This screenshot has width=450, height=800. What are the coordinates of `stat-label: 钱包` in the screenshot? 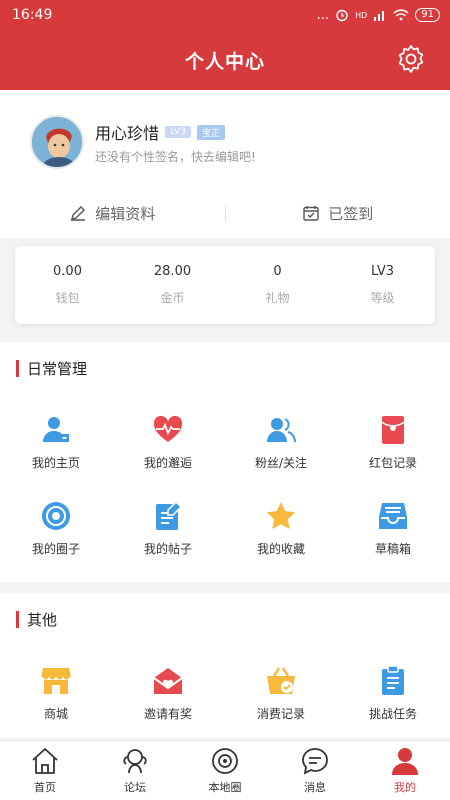 It's located at (67, 298).